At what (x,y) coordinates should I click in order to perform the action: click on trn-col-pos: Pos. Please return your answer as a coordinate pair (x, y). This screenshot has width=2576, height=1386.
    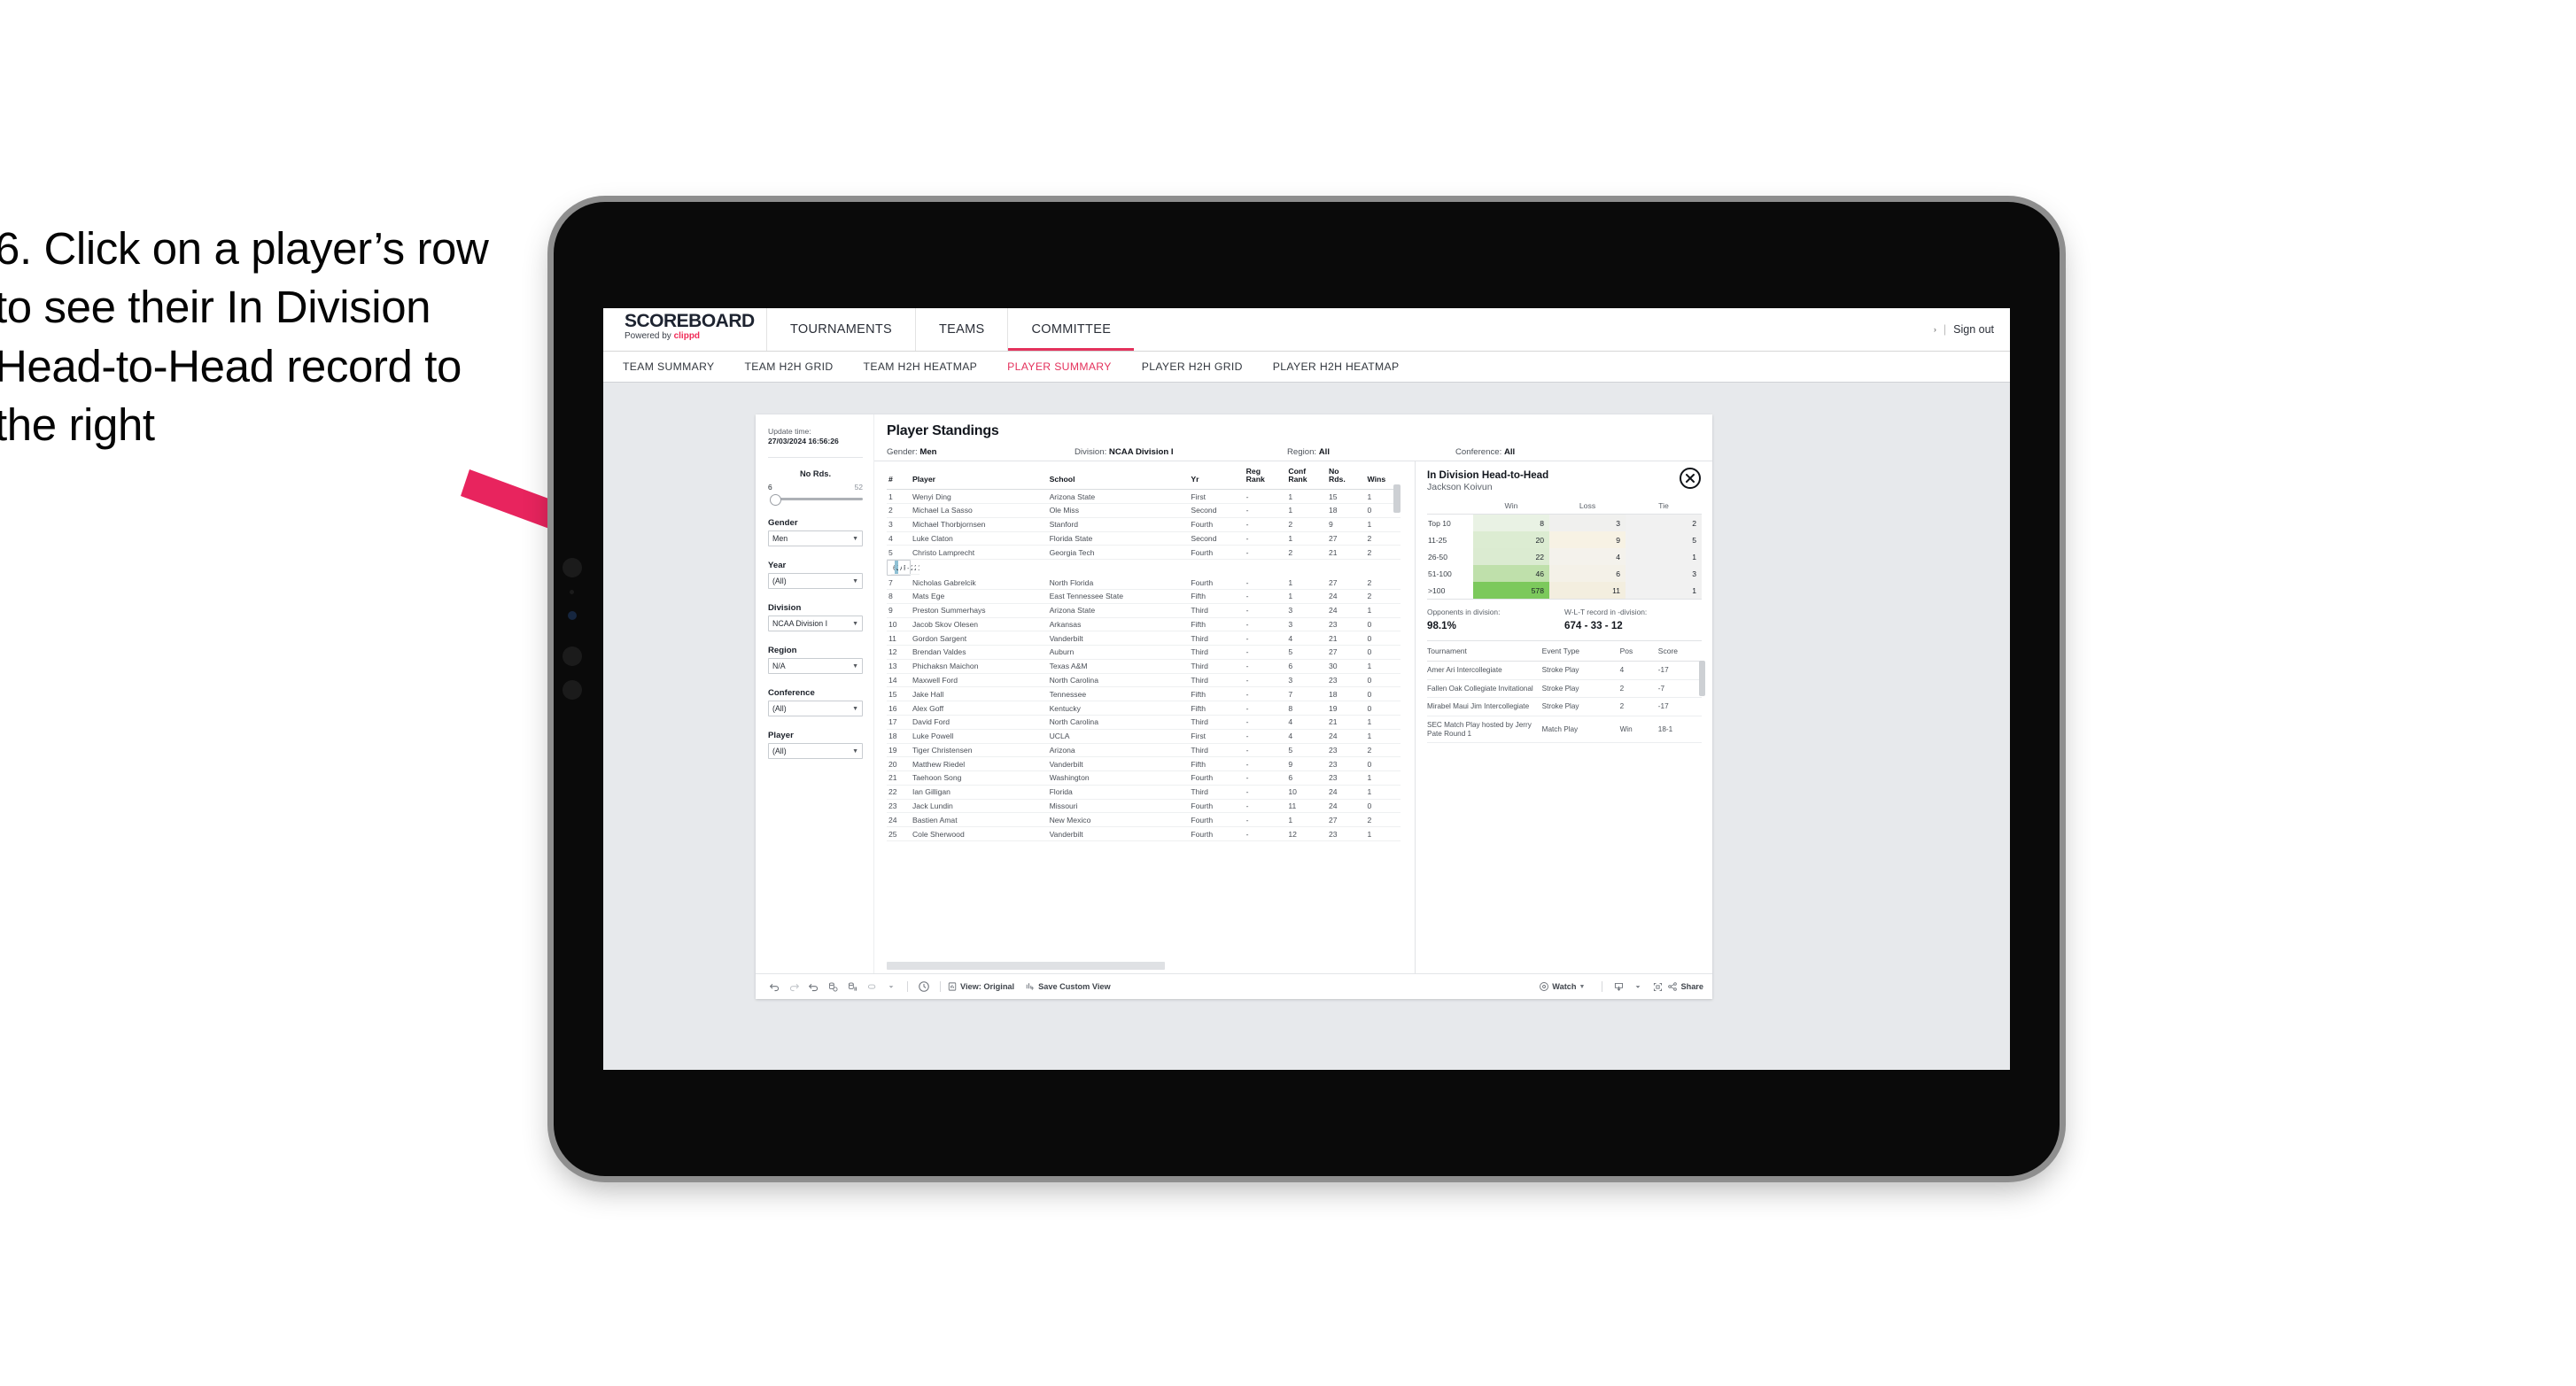
    Looking at the image, I should click on (1638, 654).